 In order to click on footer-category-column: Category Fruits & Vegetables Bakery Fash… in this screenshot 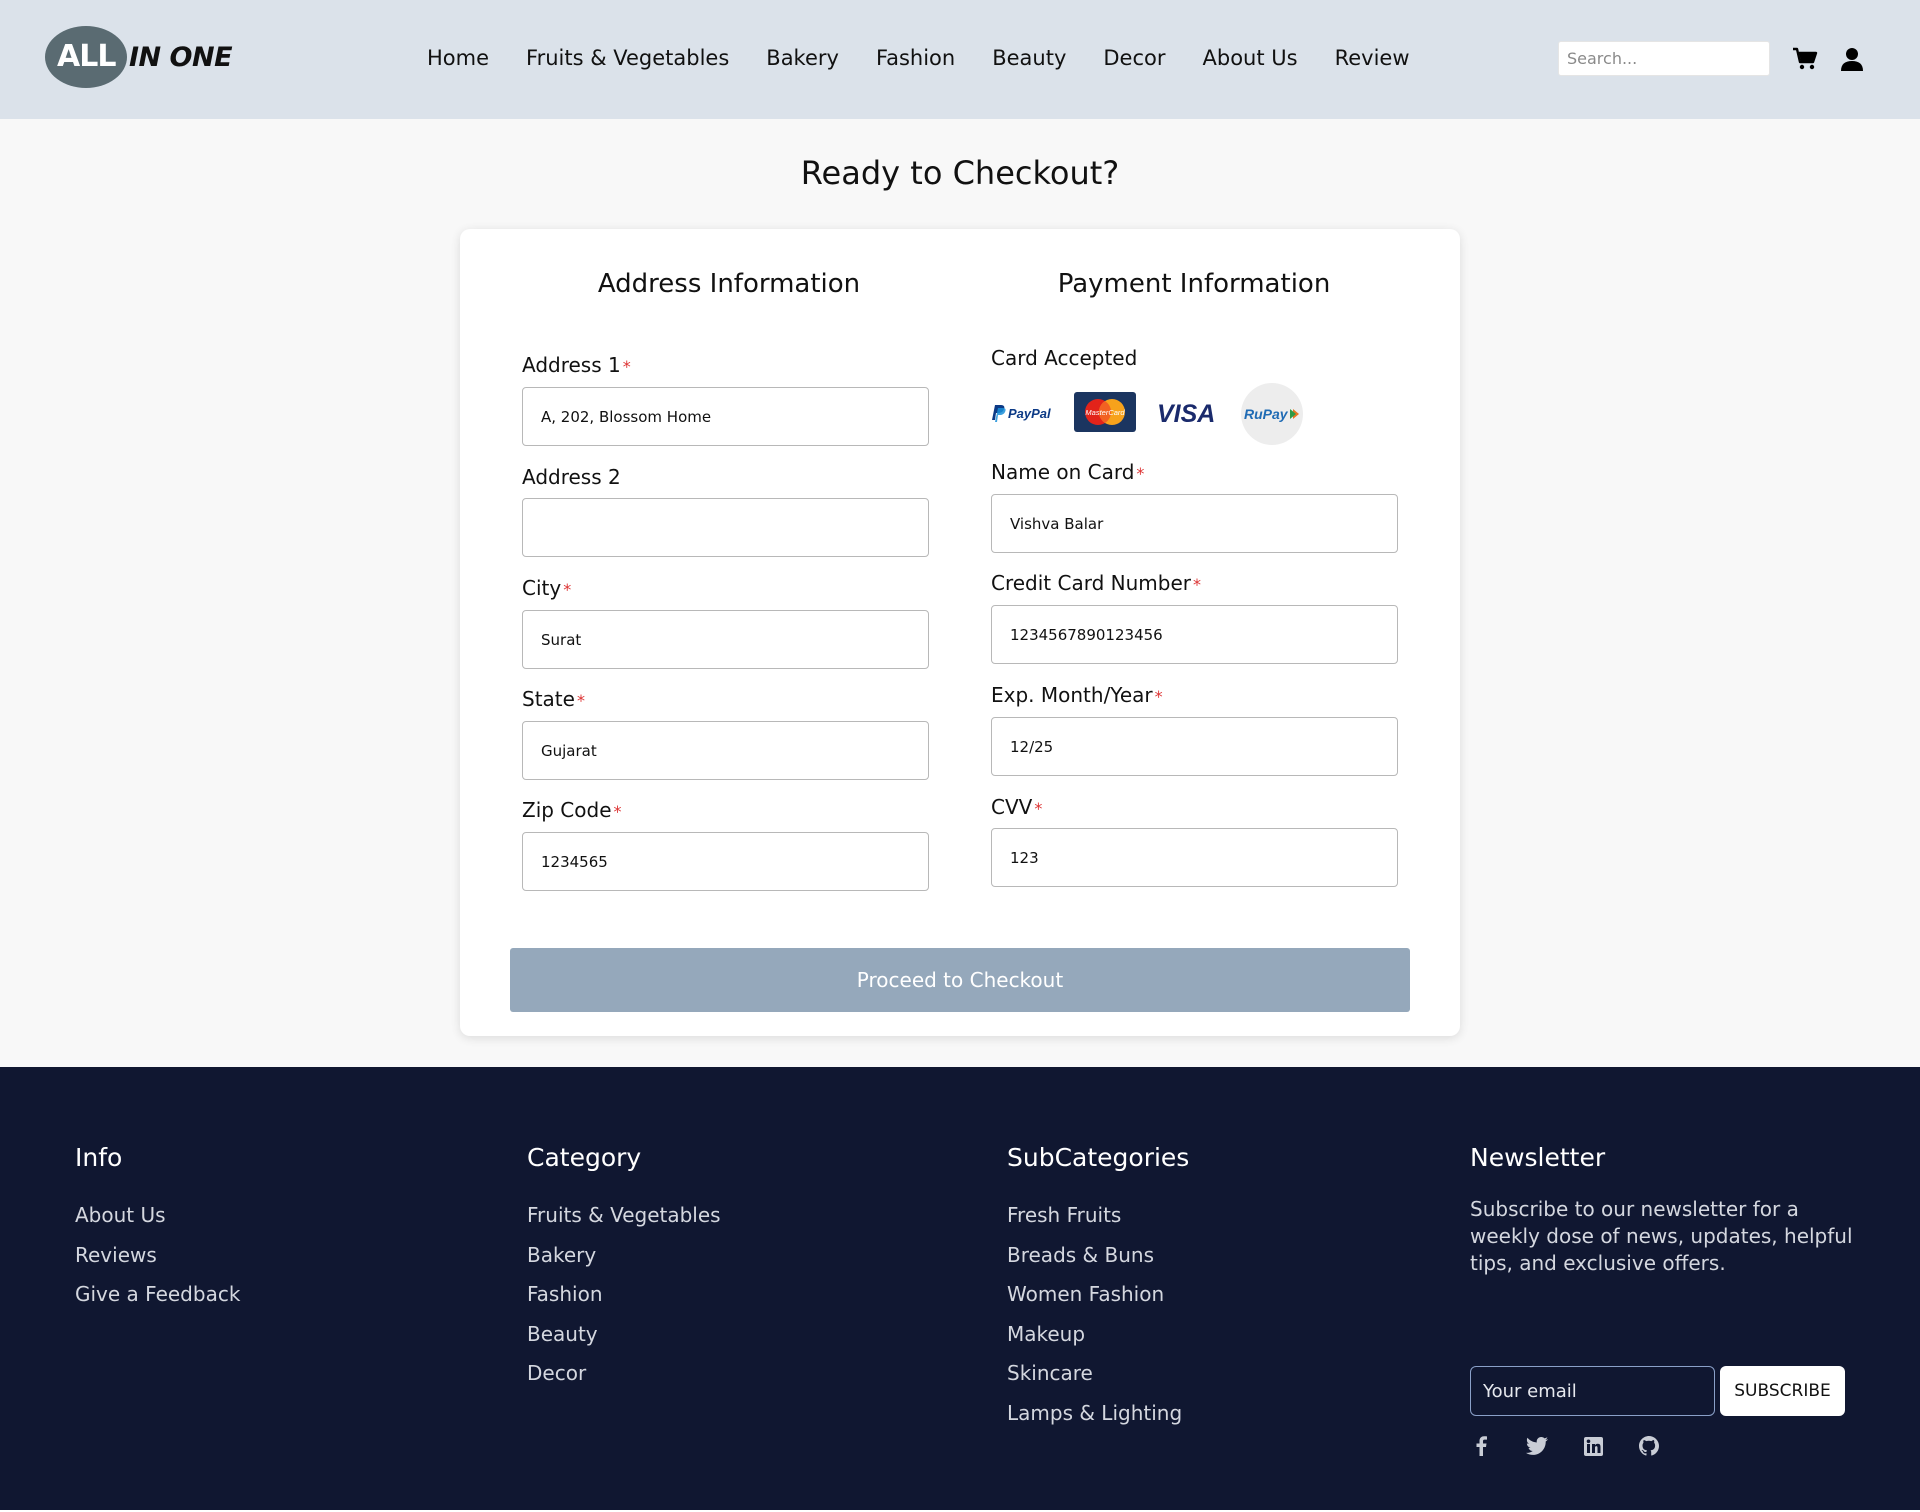, I will do `click(624, 1268)`.